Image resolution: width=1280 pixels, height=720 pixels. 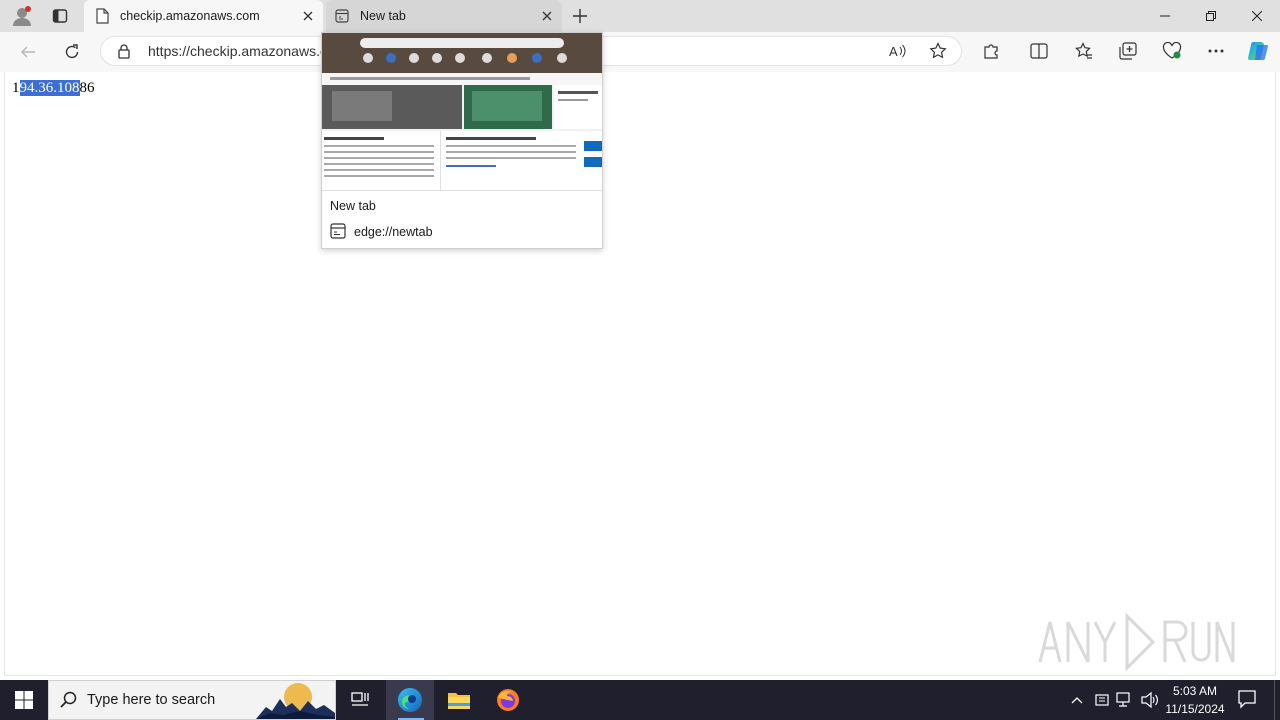 I want to click on tab-title: checkip.amazonaws.com, so click(x=190, y=16).